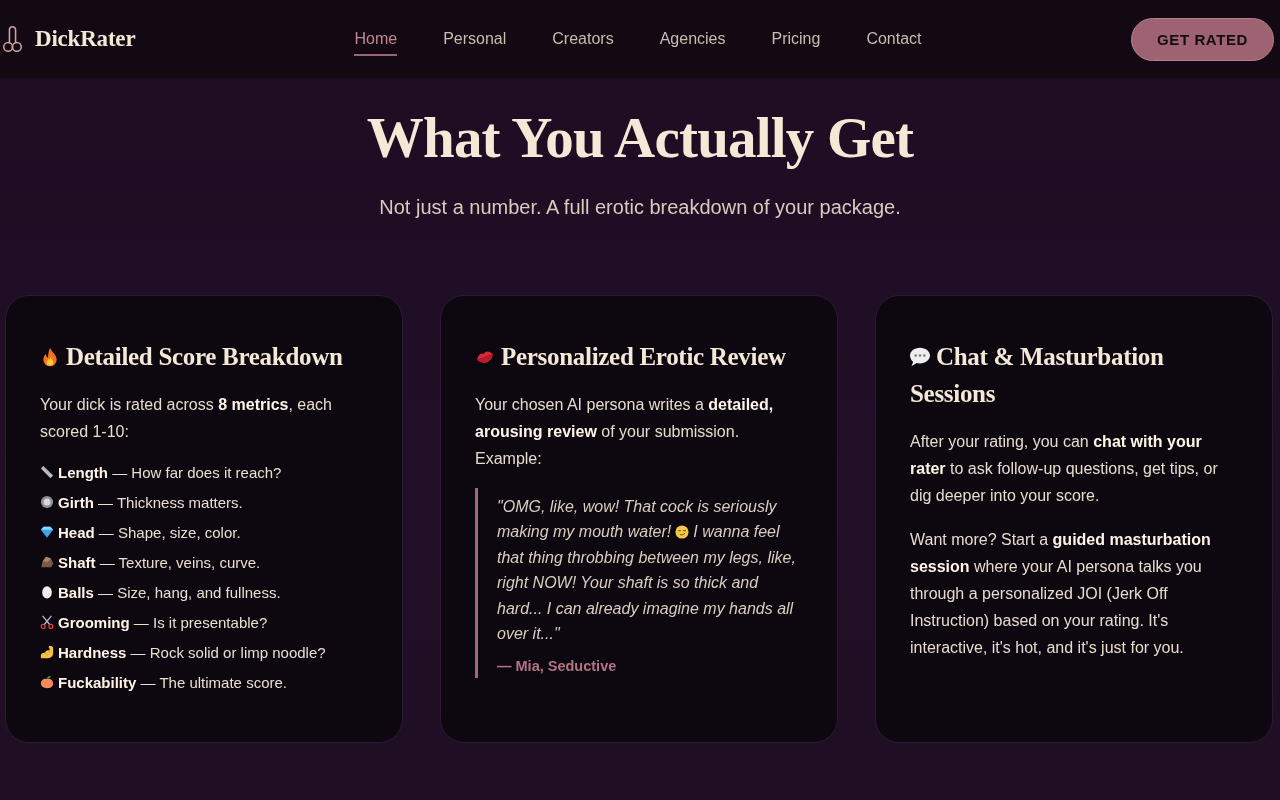  I want to click on ruler-icon, so click(47, 472).